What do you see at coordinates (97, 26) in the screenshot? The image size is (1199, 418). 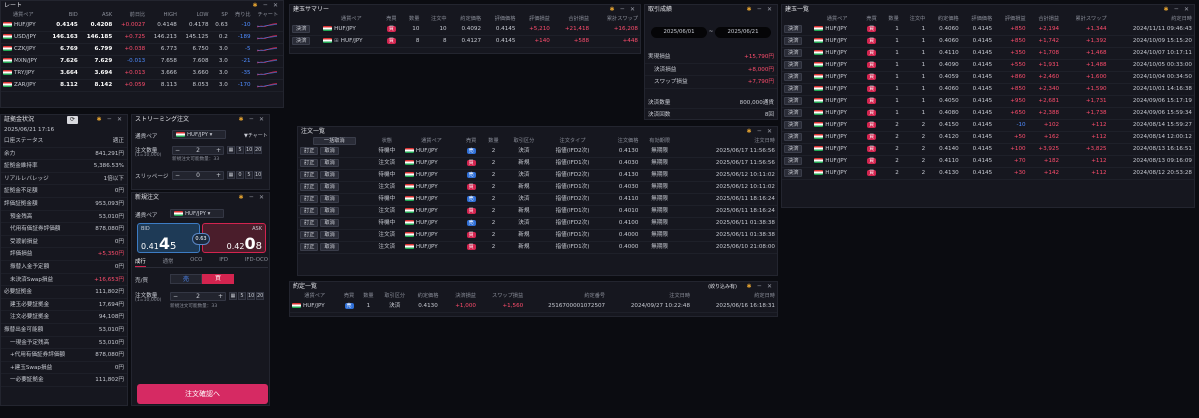 I see `ask-price: 0.4208` at bounding box center [97, 26].